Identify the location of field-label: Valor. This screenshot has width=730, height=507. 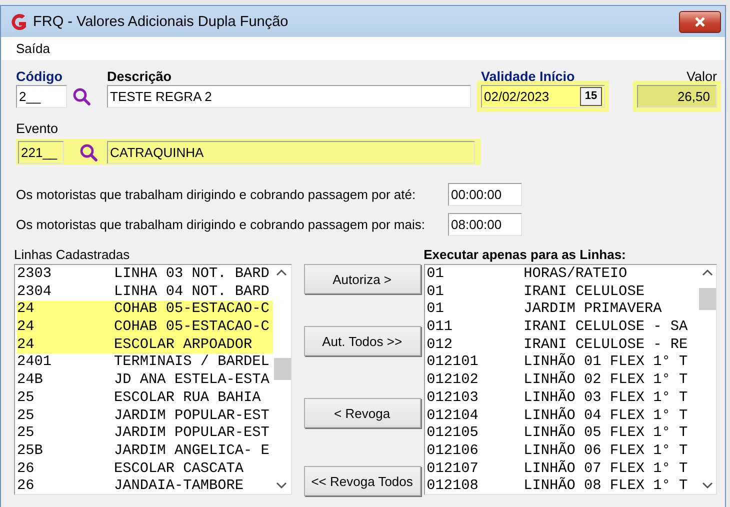
(701, 77).